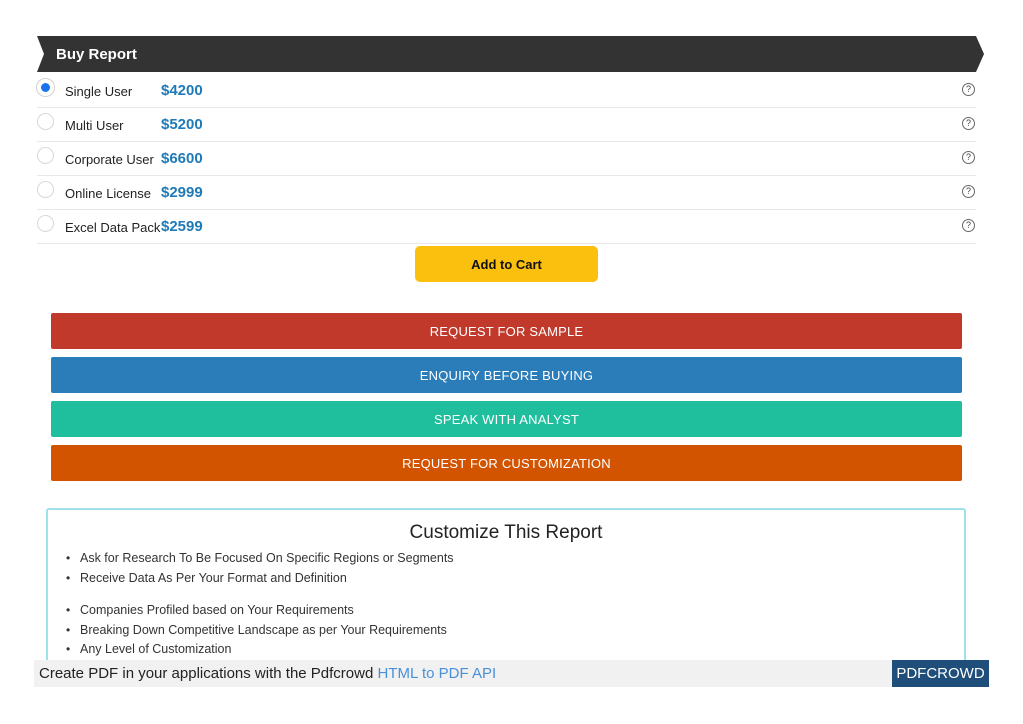  Describe the element at coordinates (506, 91) in the screenshot. I see `license-option-single-user: Single User $4200 ?` at that location.